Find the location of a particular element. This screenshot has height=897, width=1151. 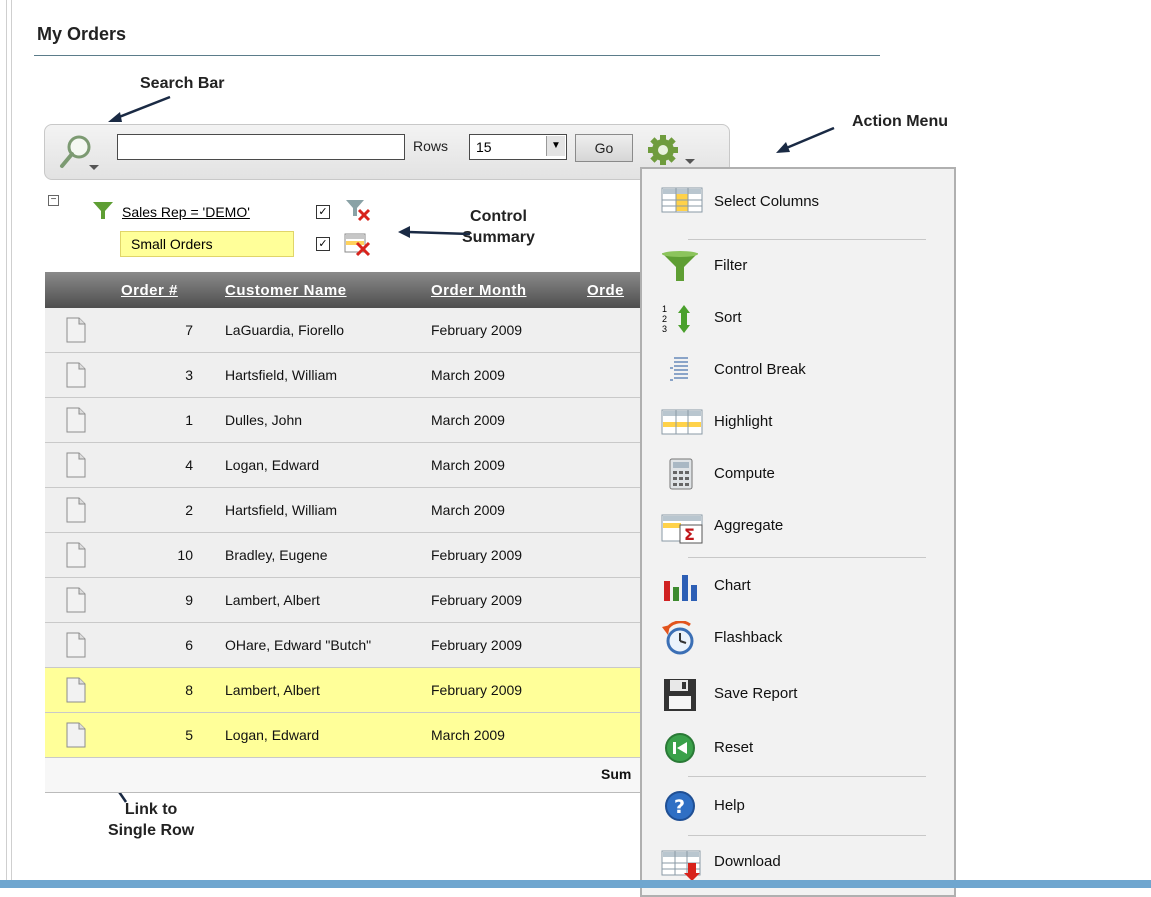

title-underline is located at coordinates (457, 55).